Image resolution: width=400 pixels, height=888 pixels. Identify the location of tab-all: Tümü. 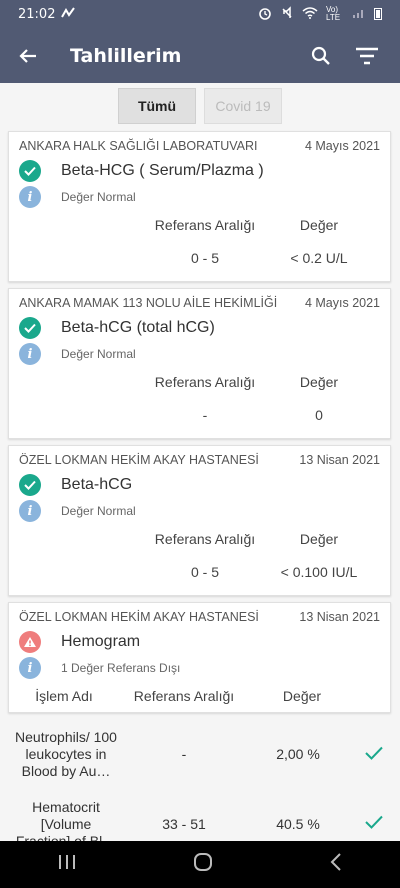
(157, 106).